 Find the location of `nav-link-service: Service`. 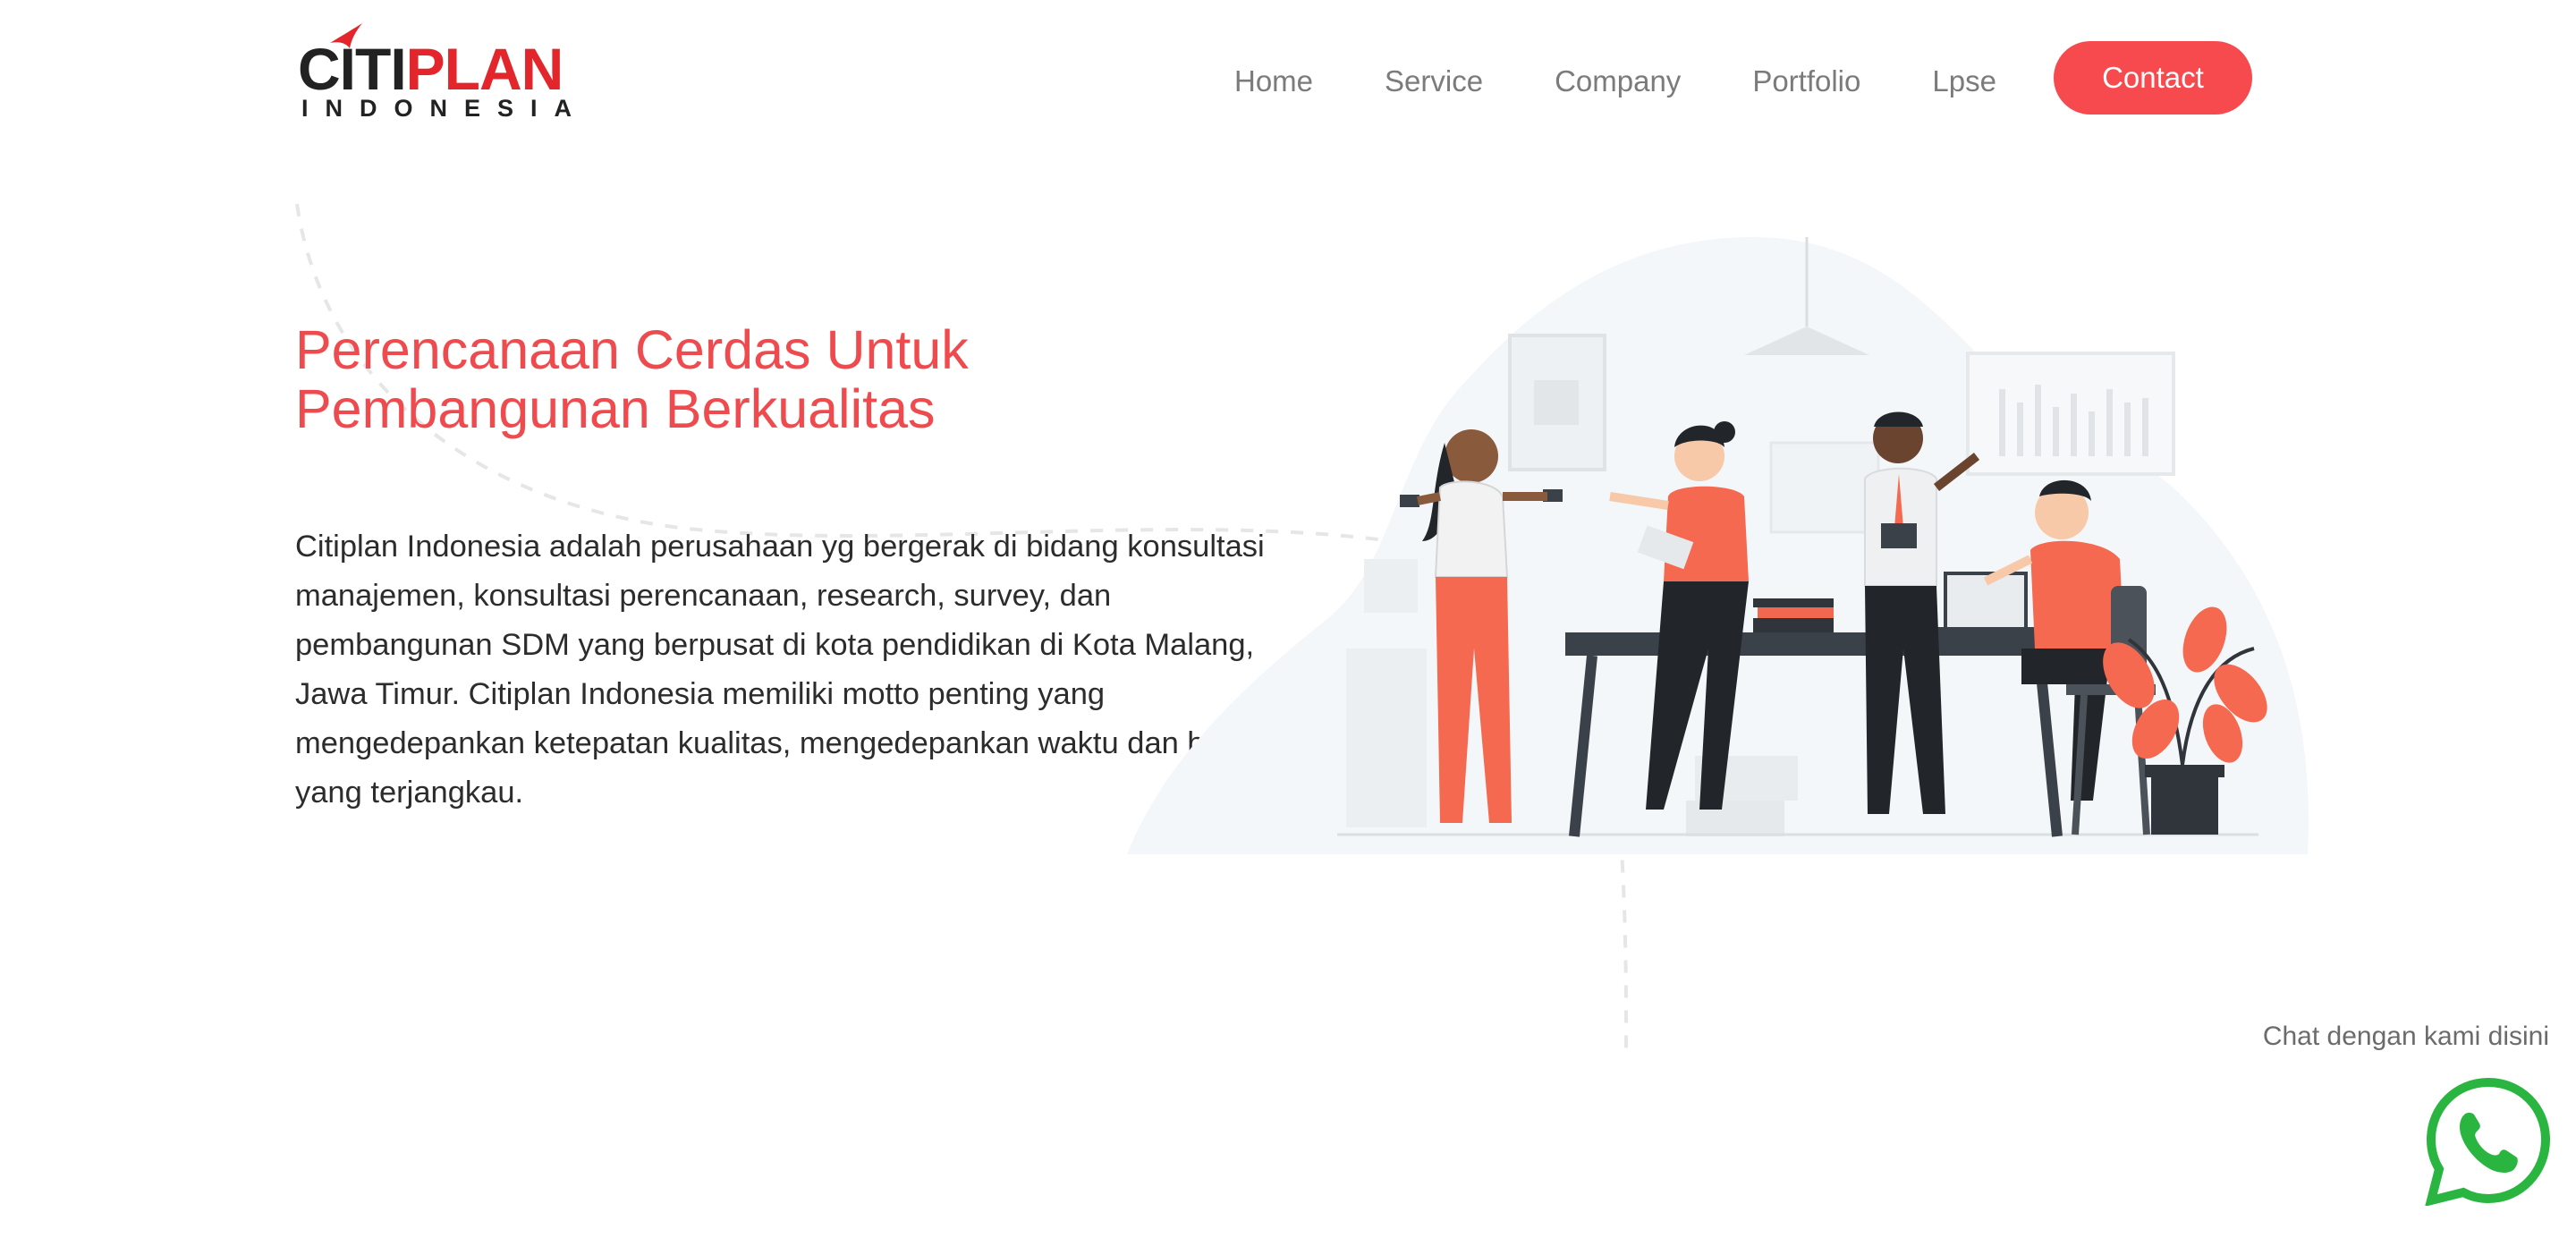

nav-link-service: Service is located at coordinates (1434, 81).